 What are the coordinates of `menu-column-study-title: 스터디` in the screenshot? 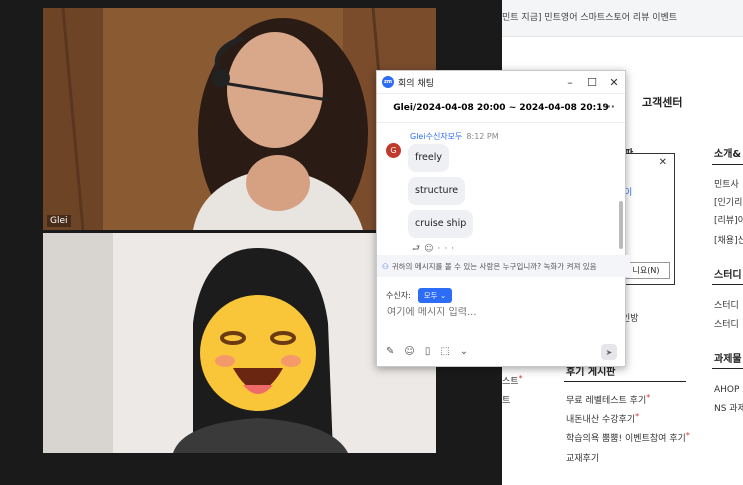 It's located at (728, 275).